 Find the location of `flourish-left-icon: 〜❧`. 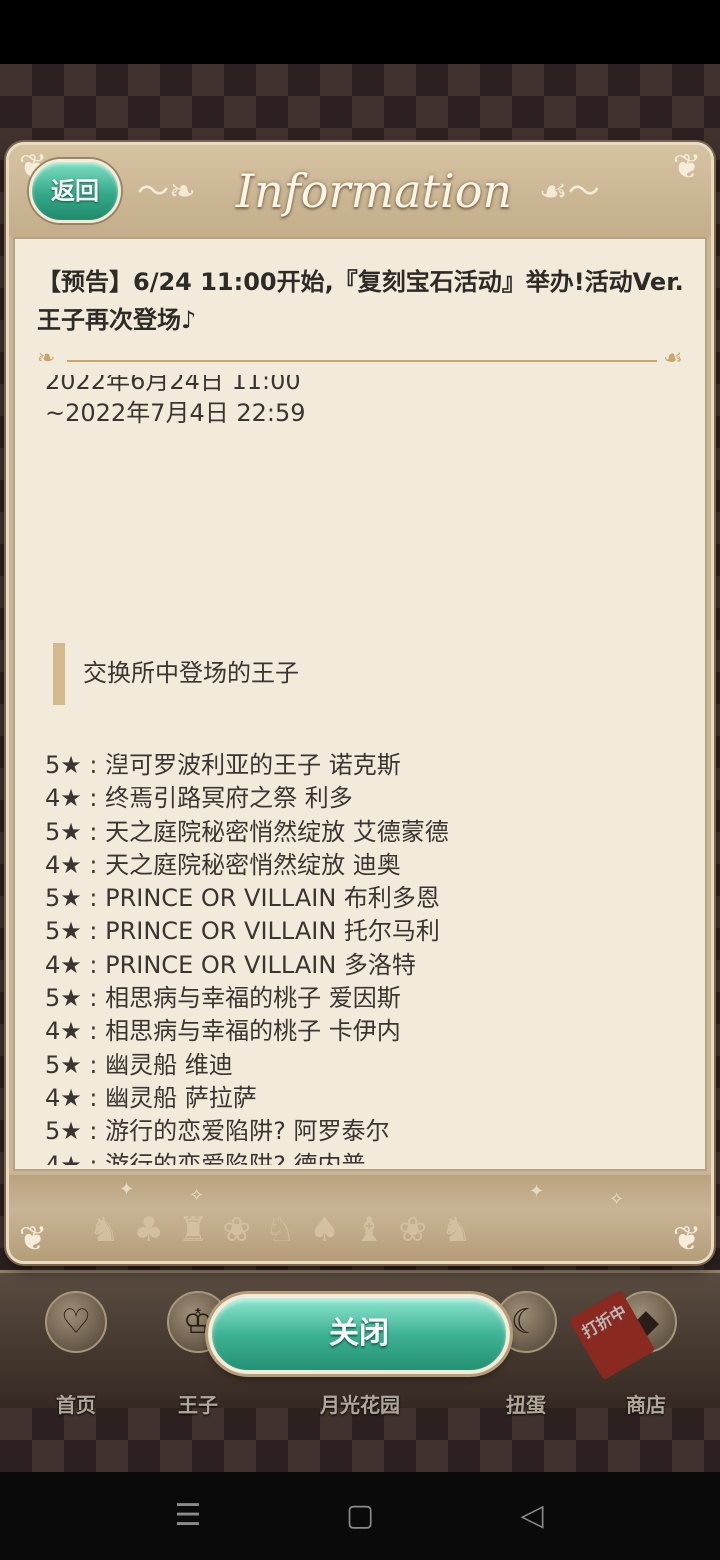

flourish-left-icon: 〜❧ is located at coordinates (166, 191).